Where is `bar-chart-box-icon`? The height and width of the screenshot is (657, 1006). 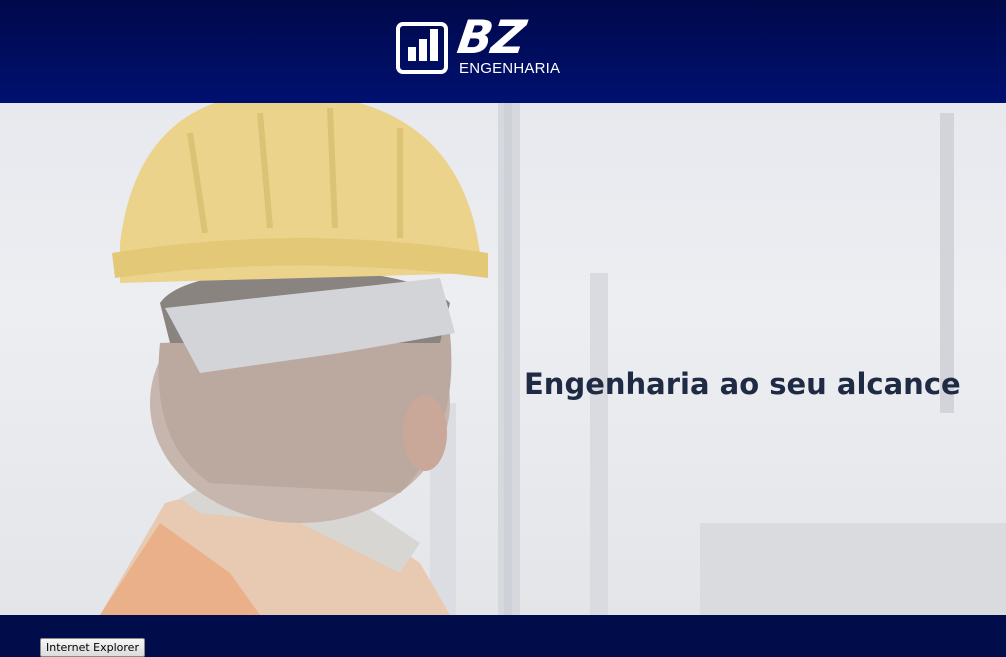 bar-chart-box-icon is located at coordinates (422, 48).